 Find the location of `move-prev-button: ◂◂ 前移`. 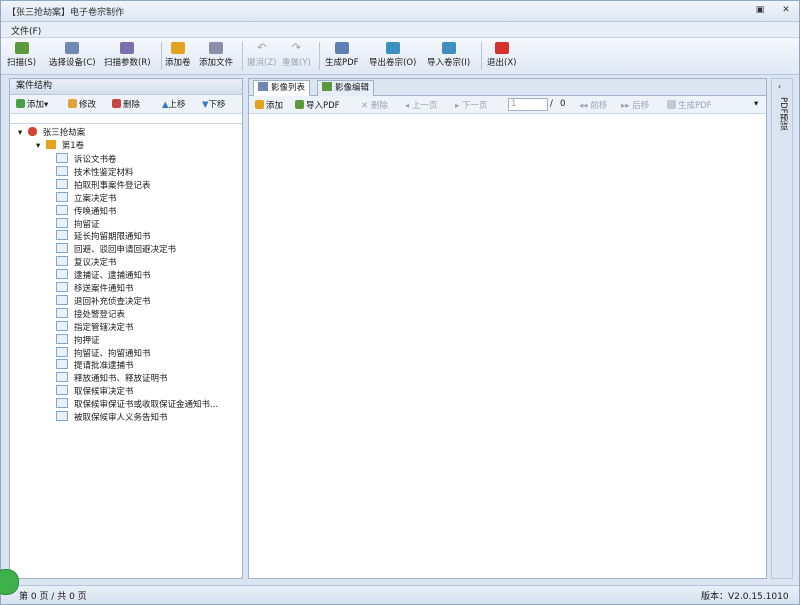

move-prev-button: ◂◂ 前移 is located at coordinates (593, 105).